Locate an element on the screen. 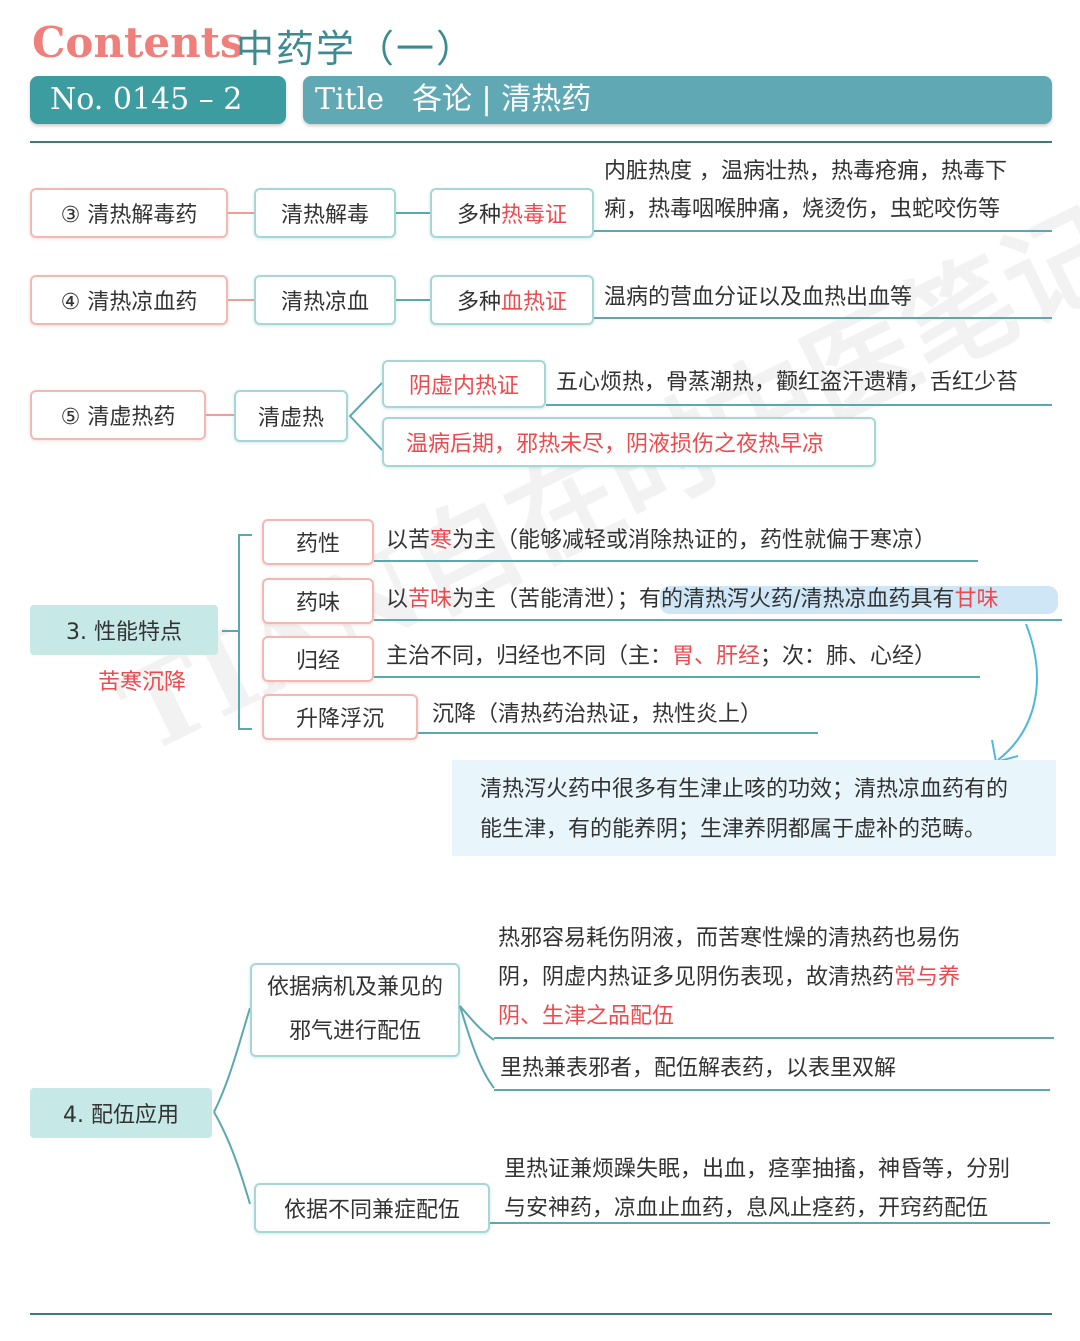  title-bar: Title 各论 | 清热药 is located at coordinates (677, 100).